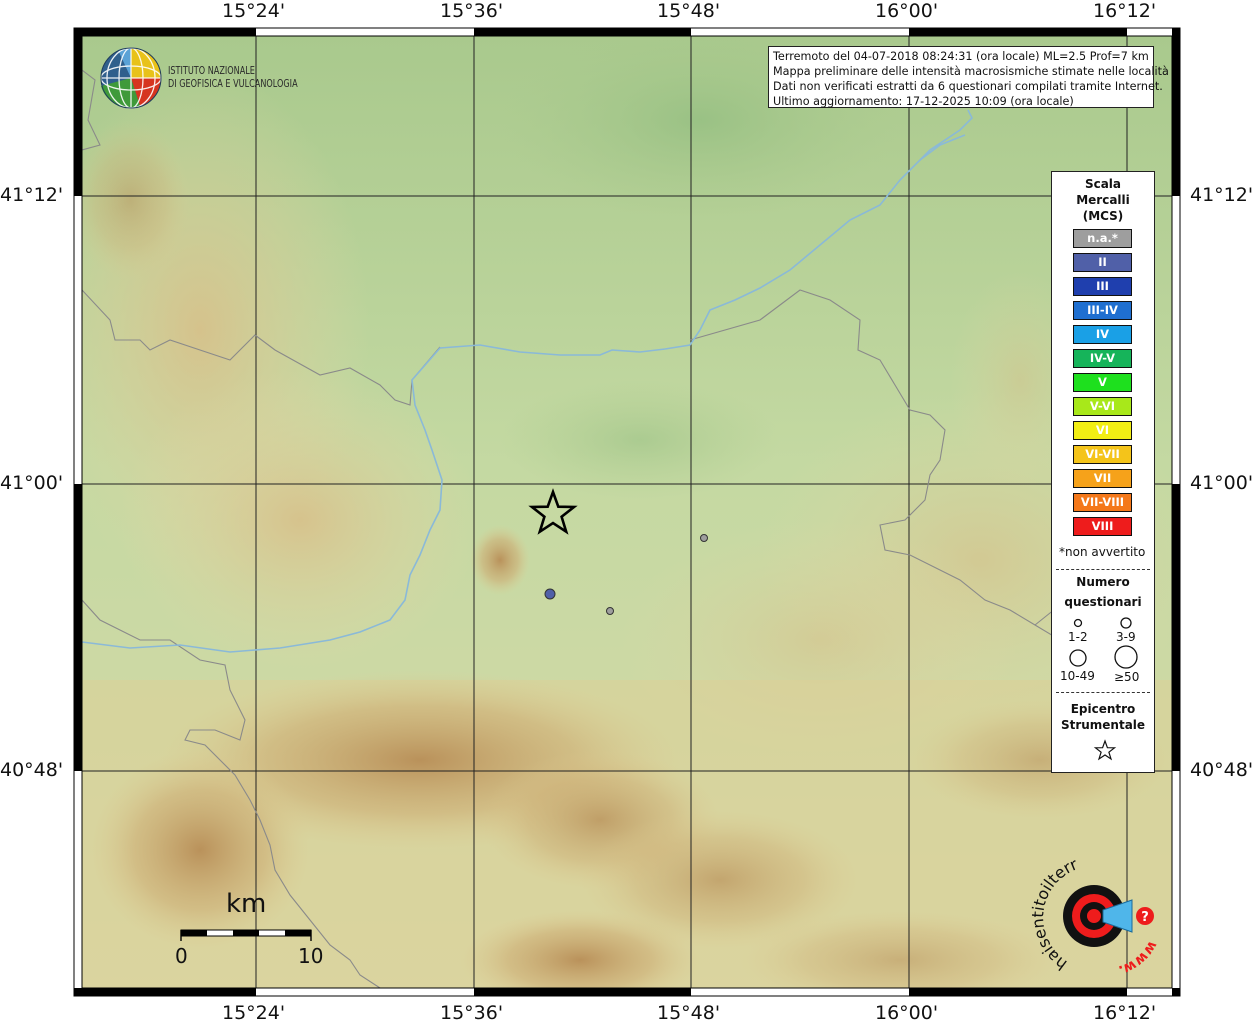 The image size is (1255, 1028). Describe the element at coordinates (1102, 286) in the screenshot. I see `intensity-swatch-iii: III` at that location.